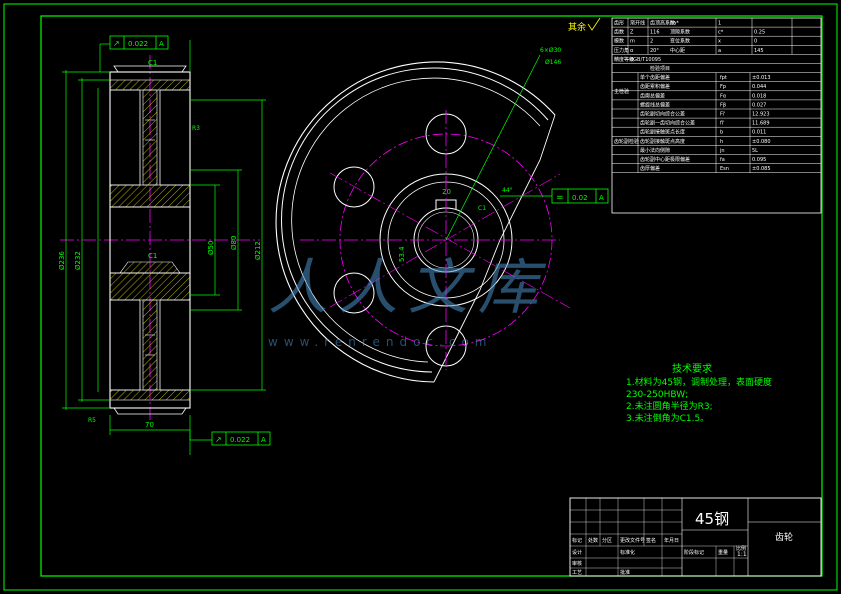  What do you see at coordinates (580, 198) in the screenshot?
I see `tol-keyway-value: 0.02` at bounding box center [580, 198].